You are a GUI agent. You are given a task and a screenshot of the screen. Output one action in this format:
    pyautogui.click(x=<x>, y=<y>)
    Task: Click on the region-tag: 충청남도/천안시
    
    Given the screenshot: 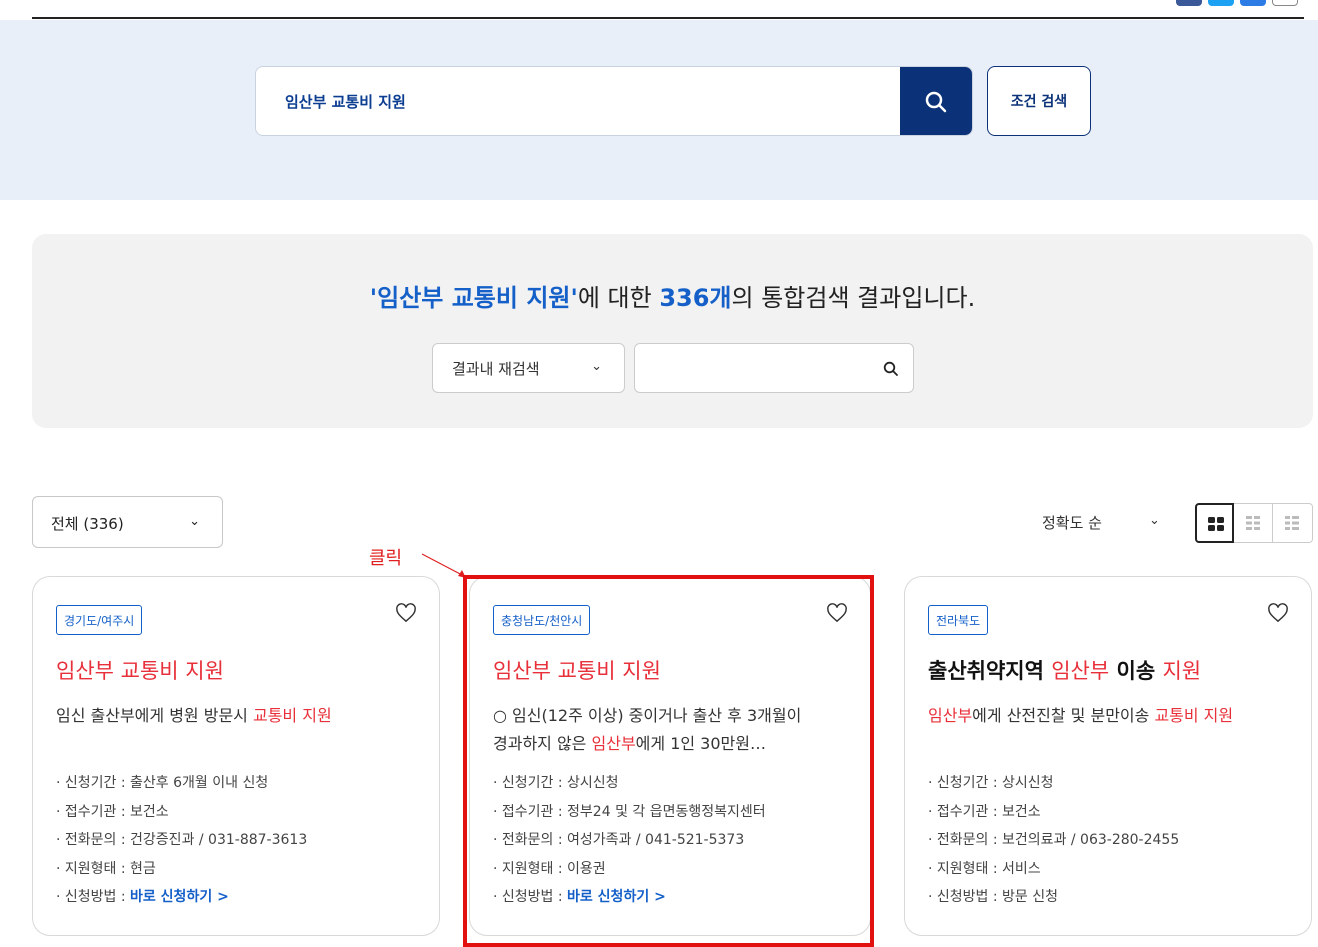 What is the action you would take?
    pyautogui.click(x=542, y=620)
    